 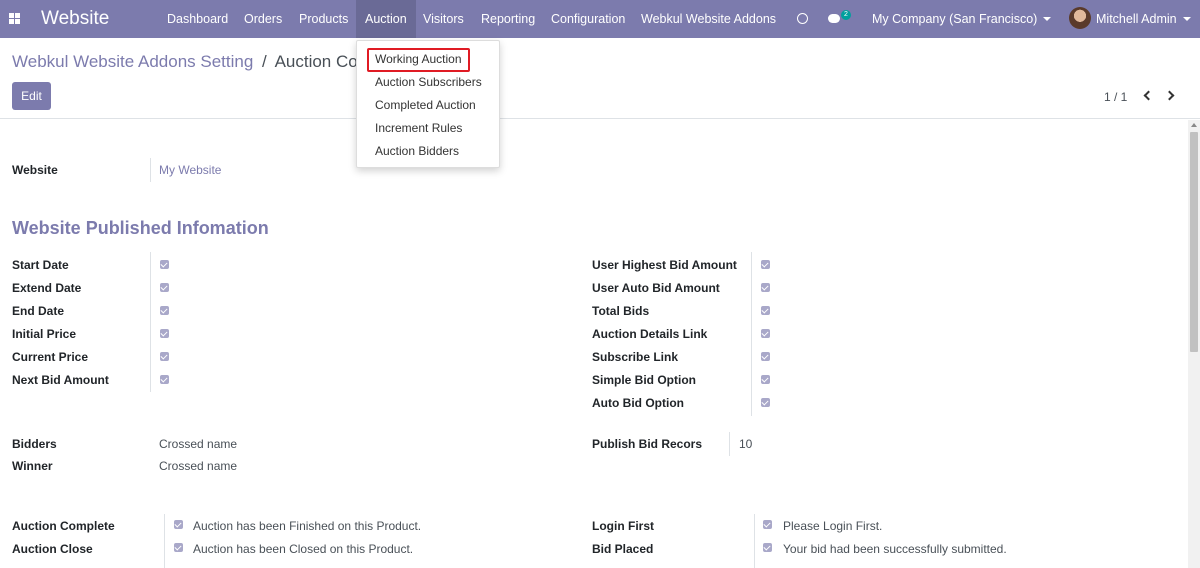 I want to click on field-label: End Date, so click(x=38, y=311).